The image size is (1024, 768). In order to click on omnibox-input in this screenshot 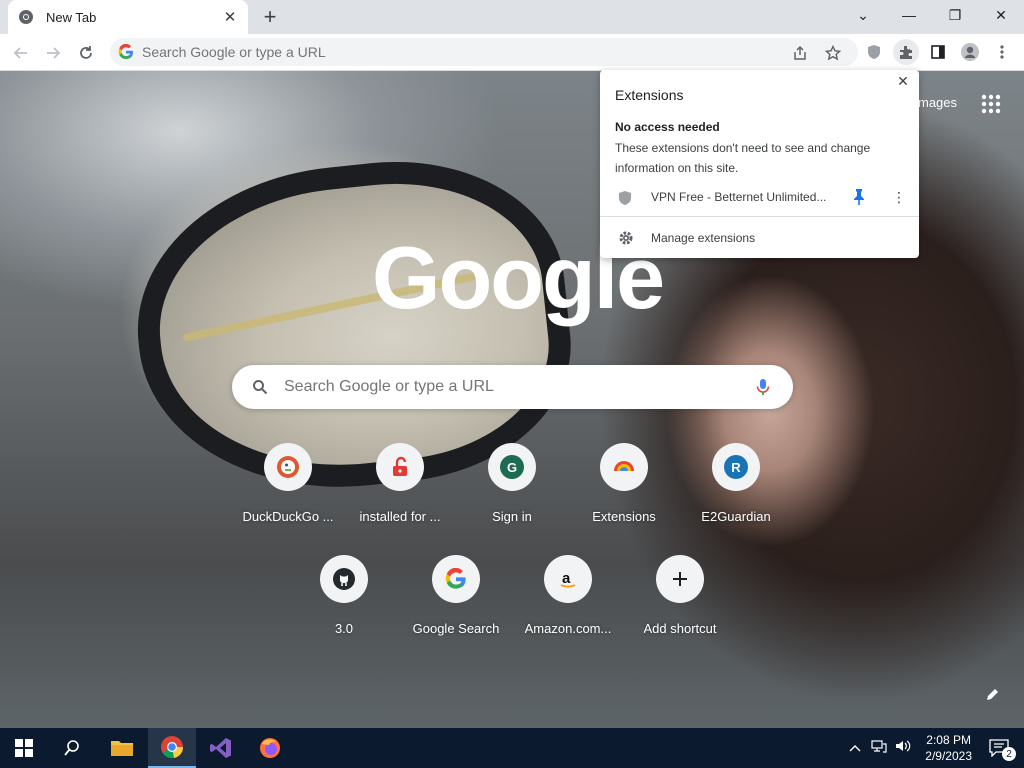, I will do `click(442, 52)`.